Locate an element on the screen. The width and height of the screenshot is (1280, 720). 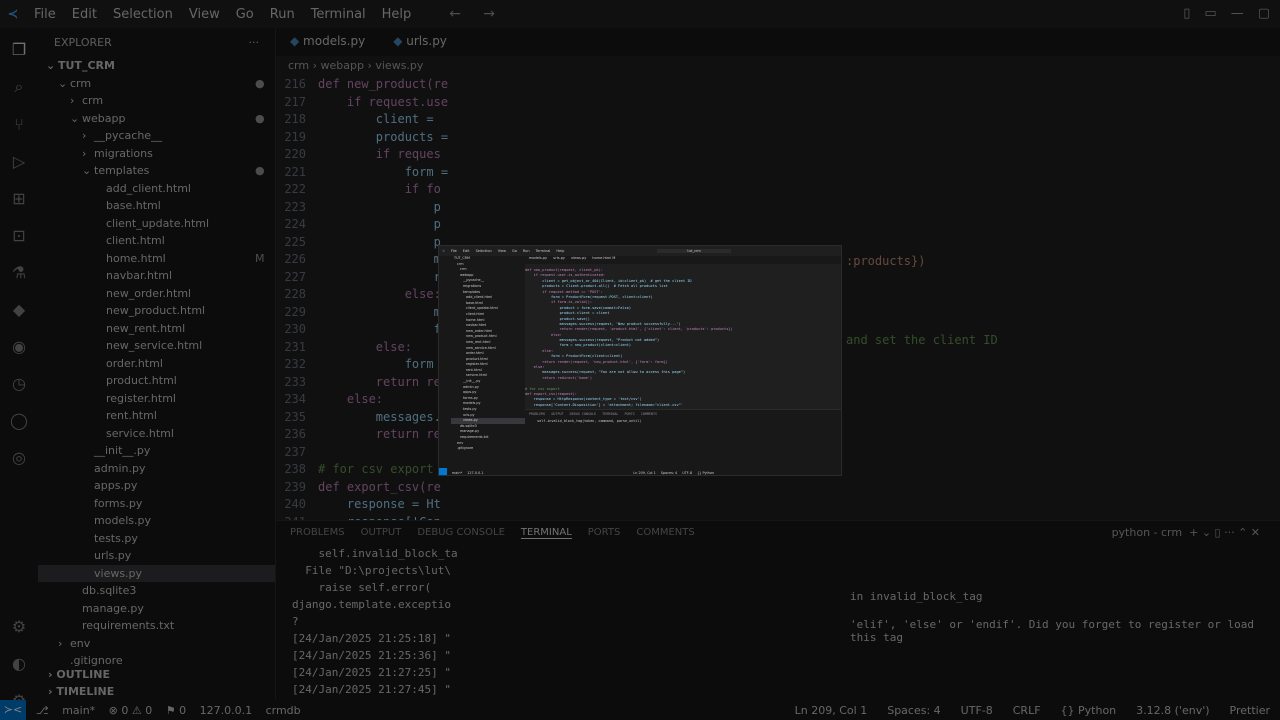
status-item: {} Python is located at coordinates (1089, 710).